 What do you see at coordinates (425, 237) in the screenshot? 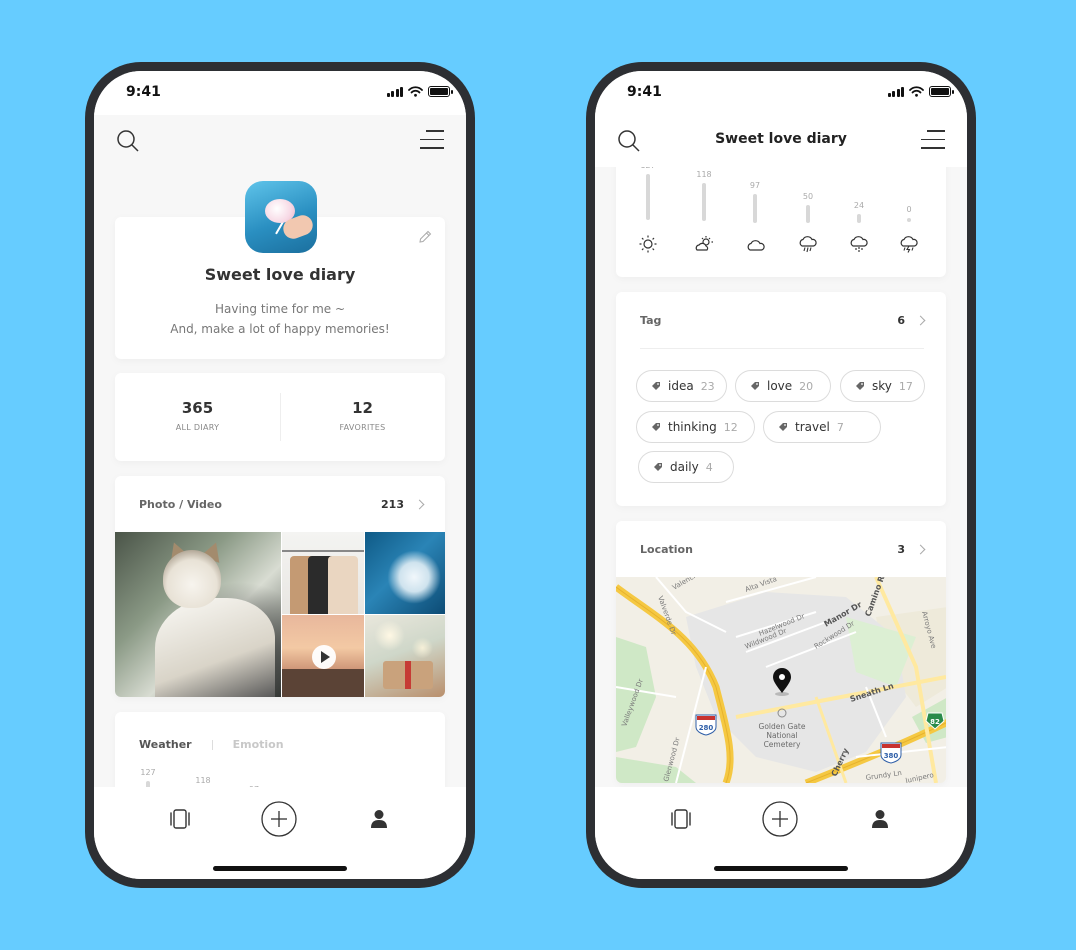
I see `pencil-icon` at bounding box center [425, 237].